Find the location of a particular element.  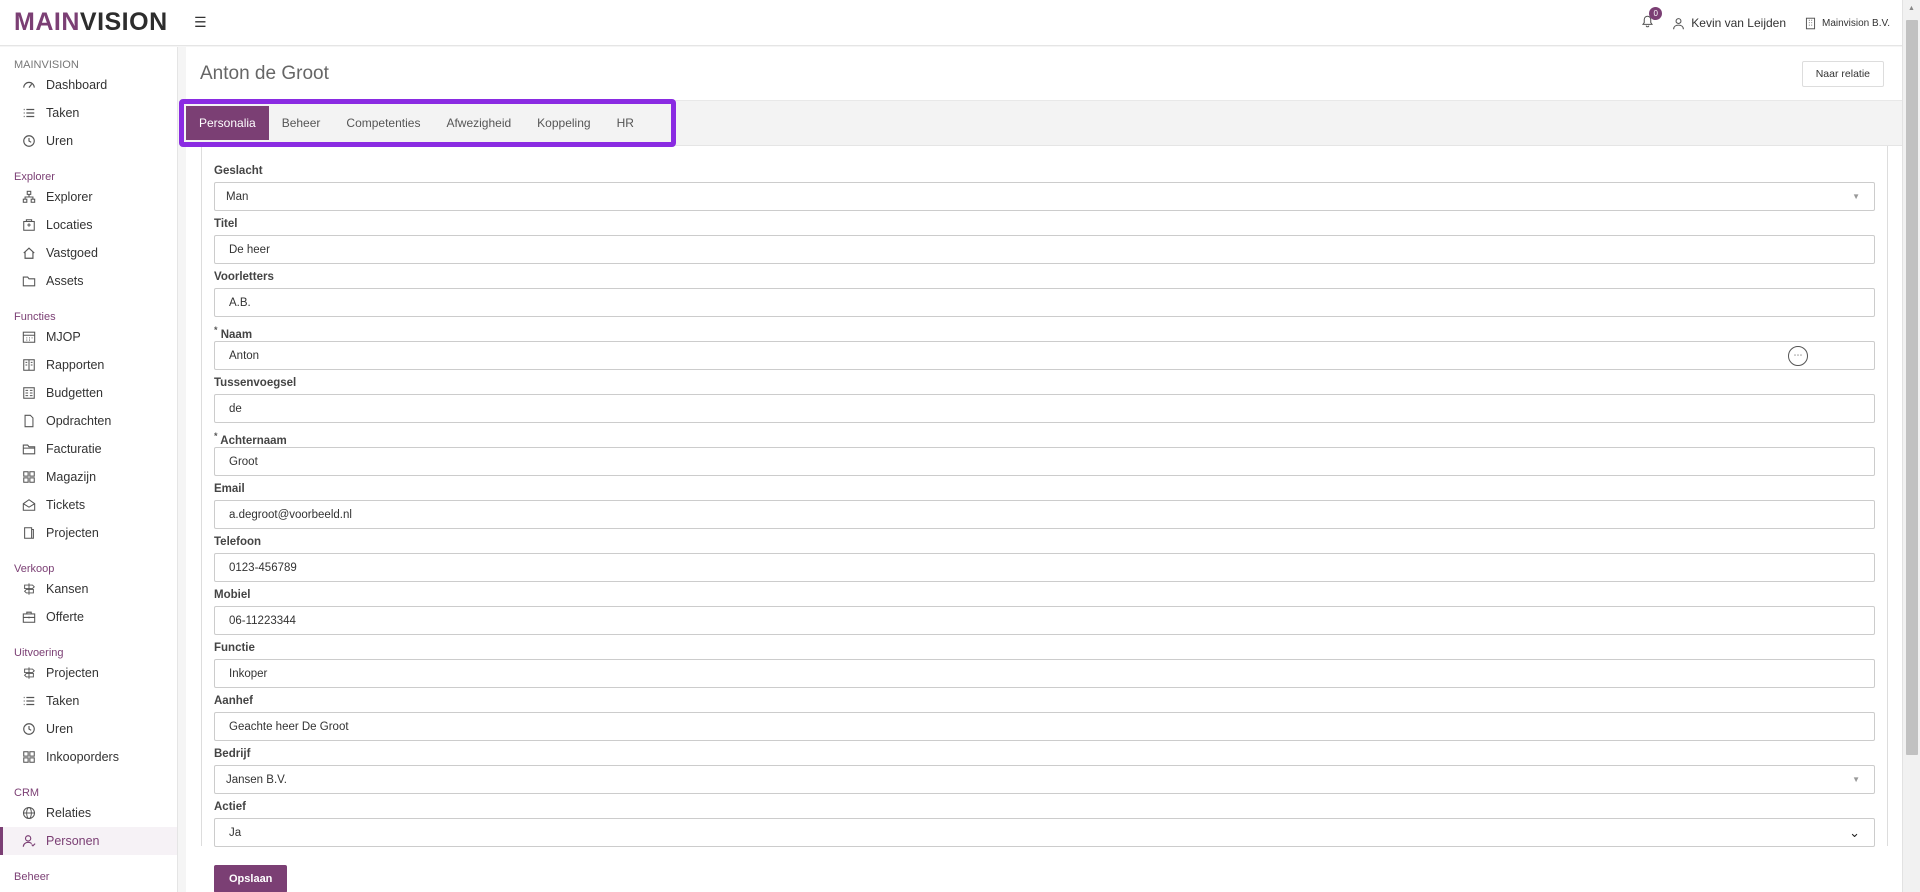

titel-label: Titel is located at coordinates (226, 224).